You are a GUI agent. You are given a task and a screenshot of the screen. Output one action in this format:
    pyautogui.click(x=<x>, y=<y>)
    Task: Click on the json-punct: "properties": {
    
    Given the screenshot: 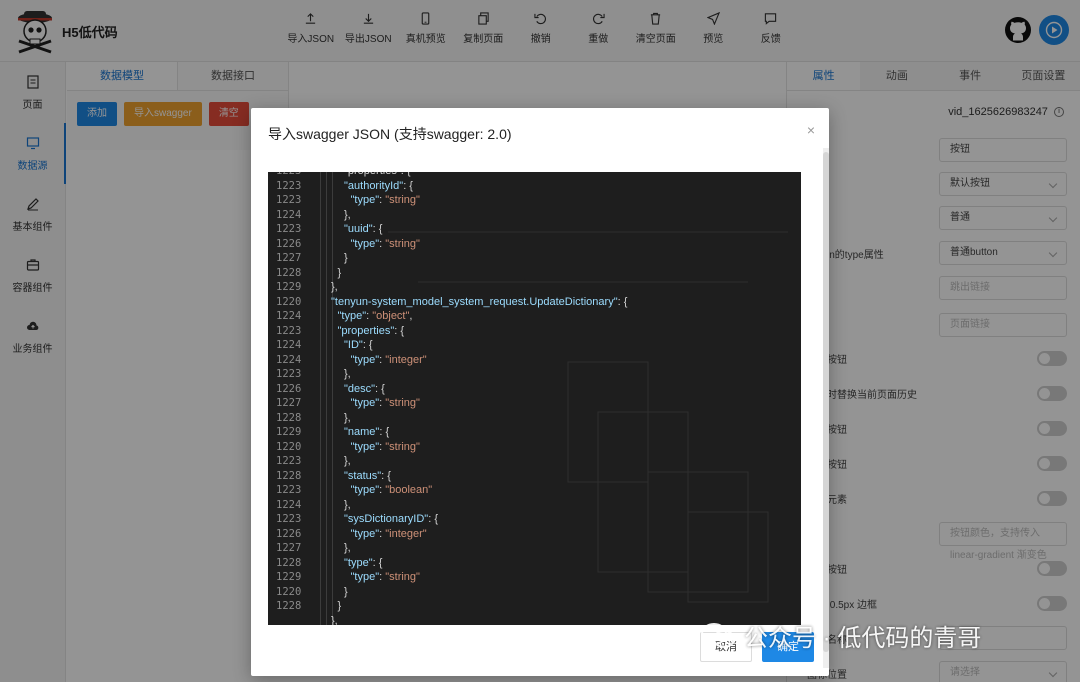 What is the action you would take?
    pyautogui.click(x=377, y=174)
    